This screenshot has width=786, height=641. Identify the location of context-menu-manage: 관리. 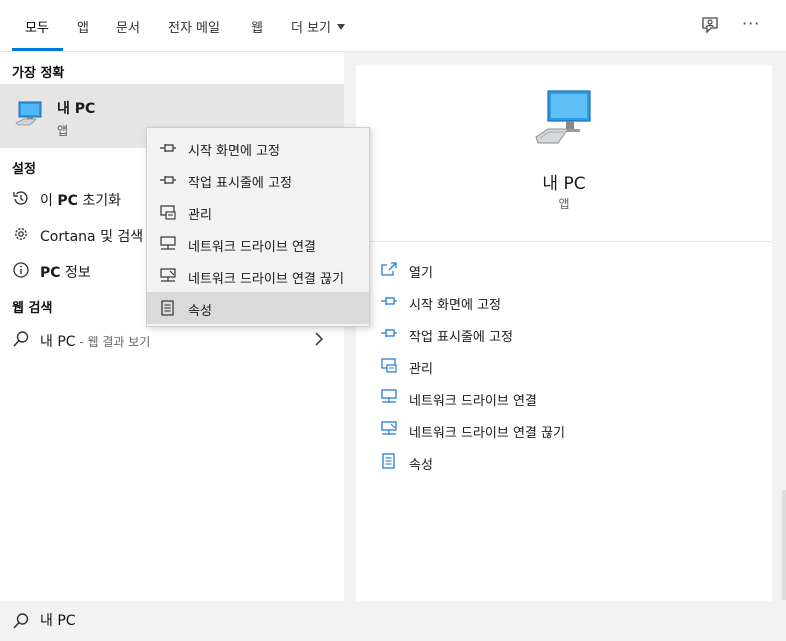
(258, 212).